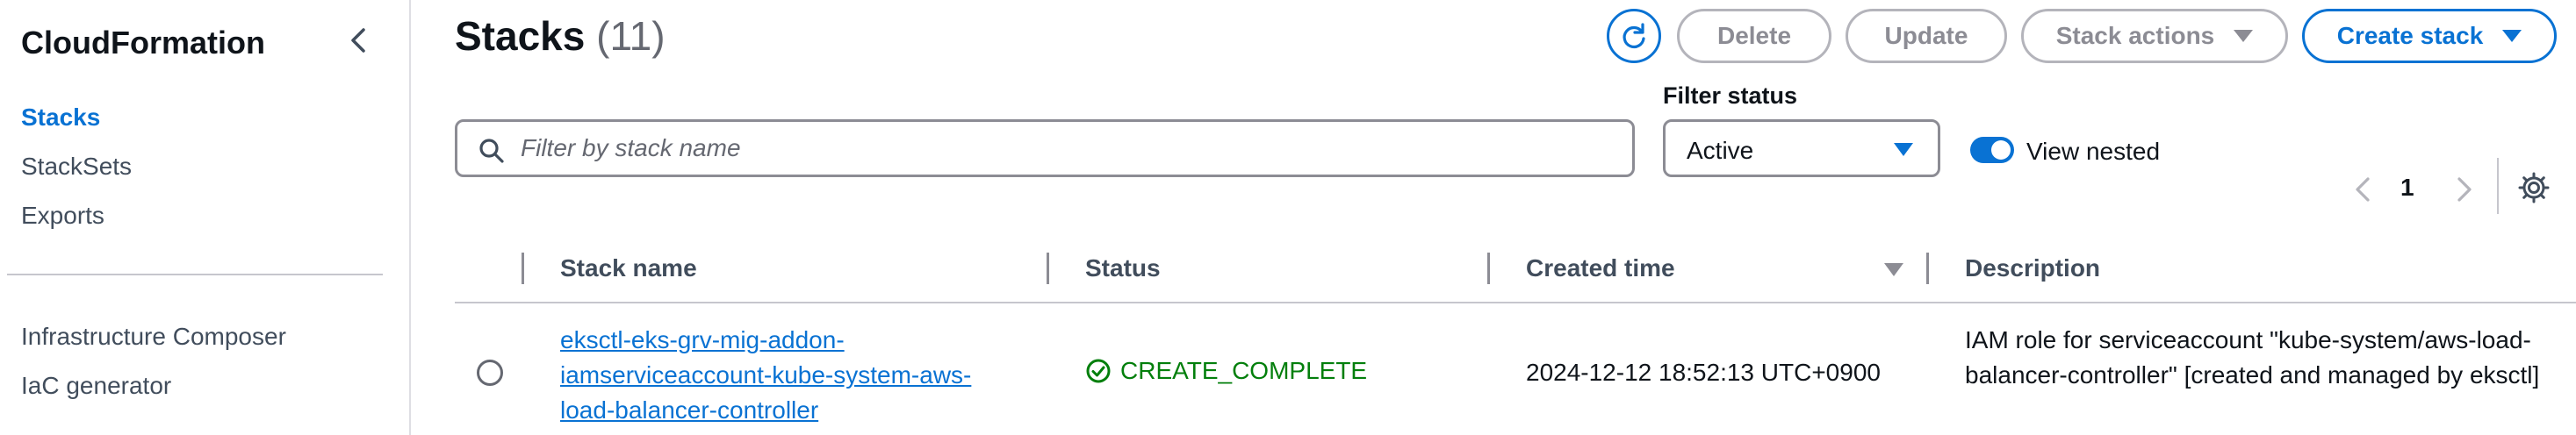  Describe the element at coordinates (1244, 370) in the screenshot. I see `status-text: CREATE_COMPLETE` at that location.